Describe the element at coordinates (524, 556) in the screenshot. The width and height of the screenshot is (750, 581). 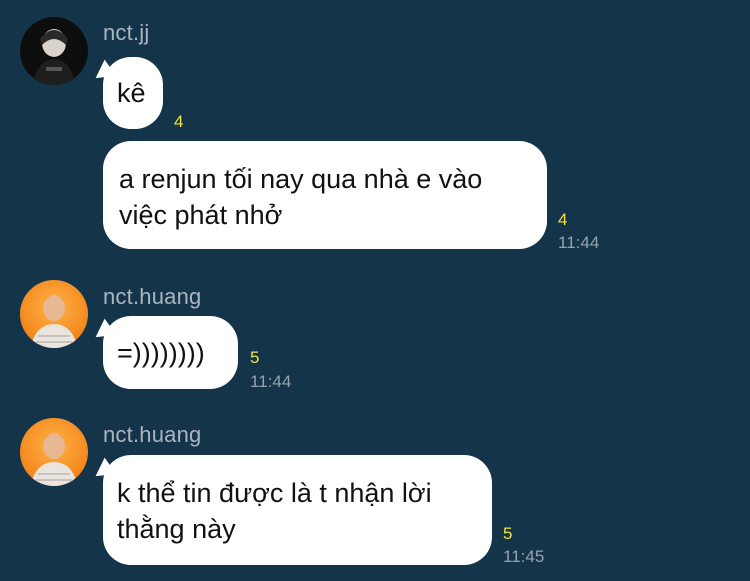
I see `message-time: 11:45` at that location.